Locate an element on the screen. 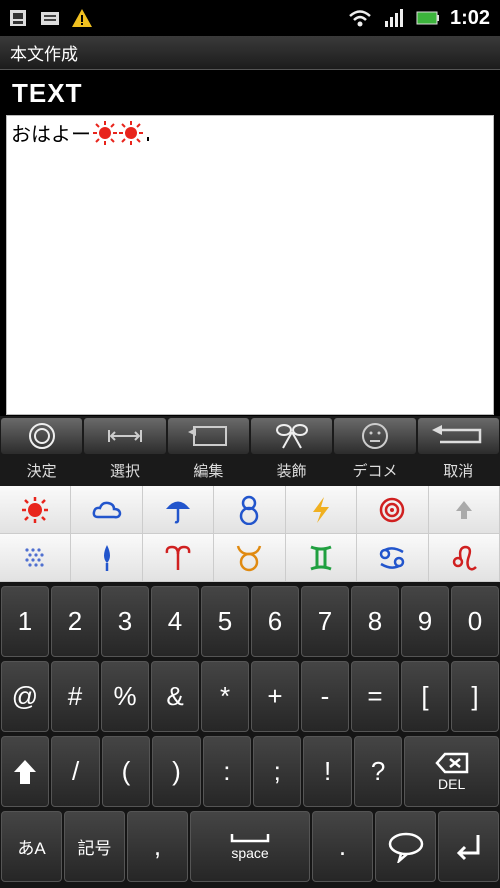 The image size is (500, 888). emoji-umbrella is located at coordinates (178, 510).